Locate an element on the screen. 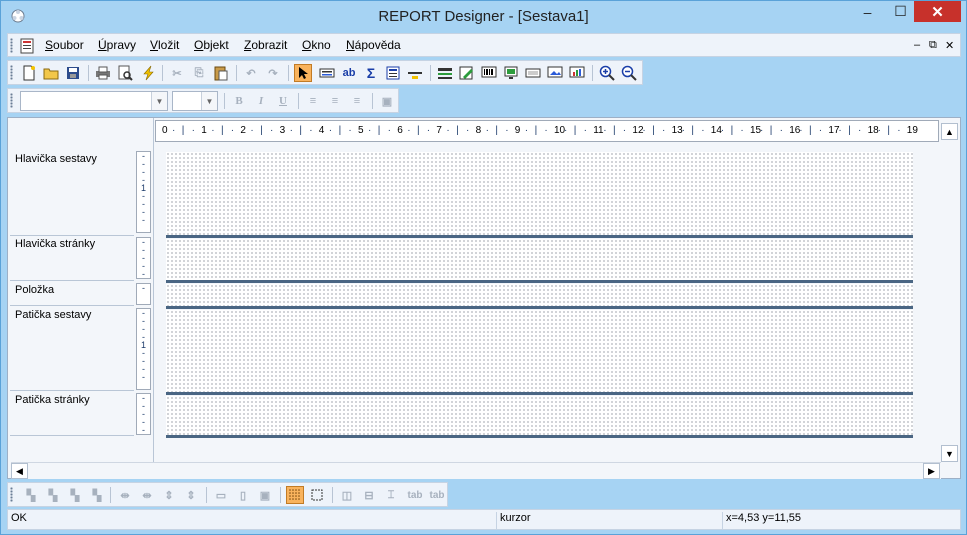 This screenshot has height=535, width=967. edit-object-icon is located at coordinates (467, 73).